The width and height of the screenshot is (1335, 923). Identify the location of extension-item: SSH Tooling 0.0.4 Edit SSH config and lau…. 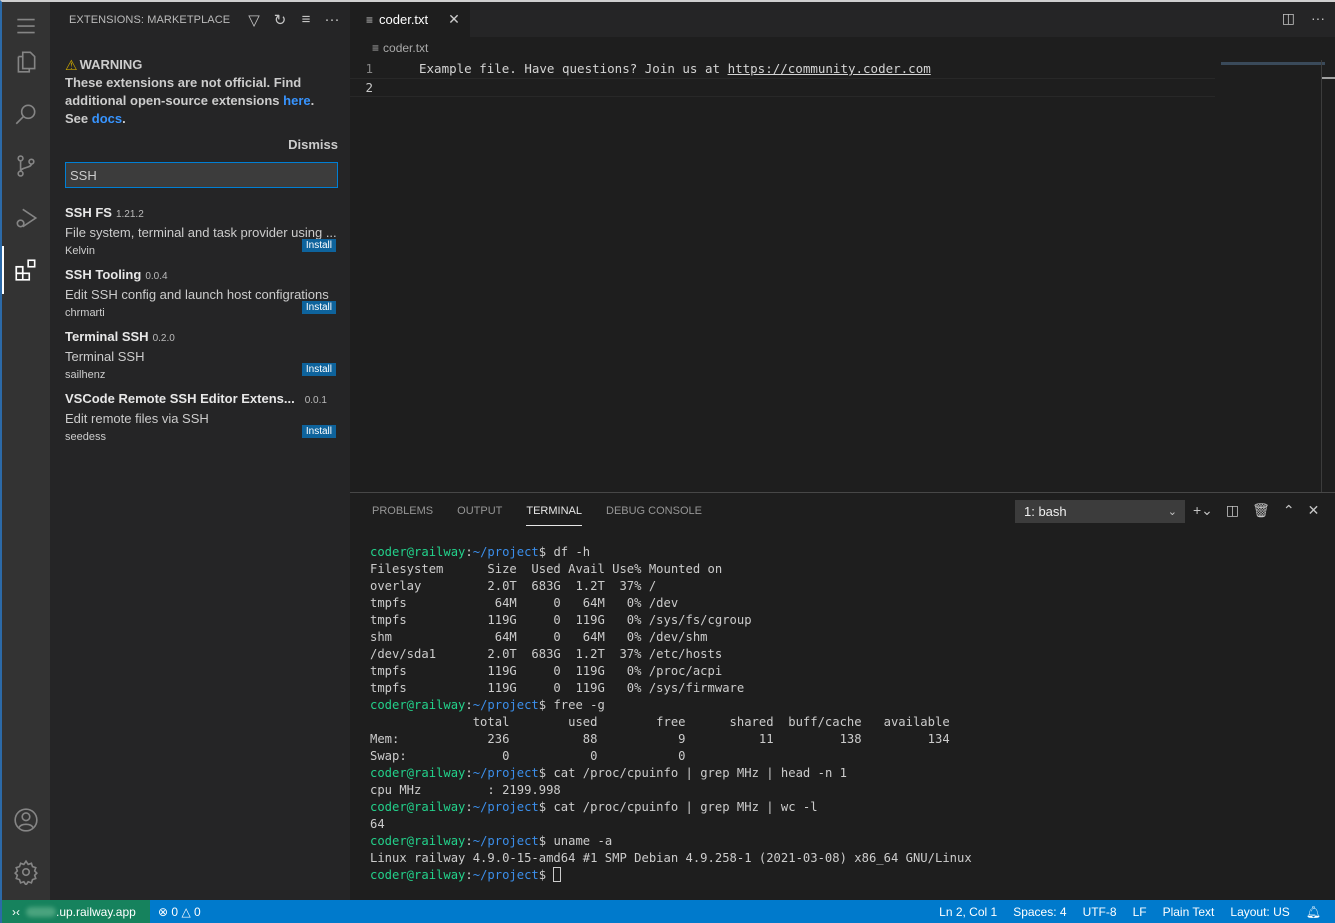
(200, 291).